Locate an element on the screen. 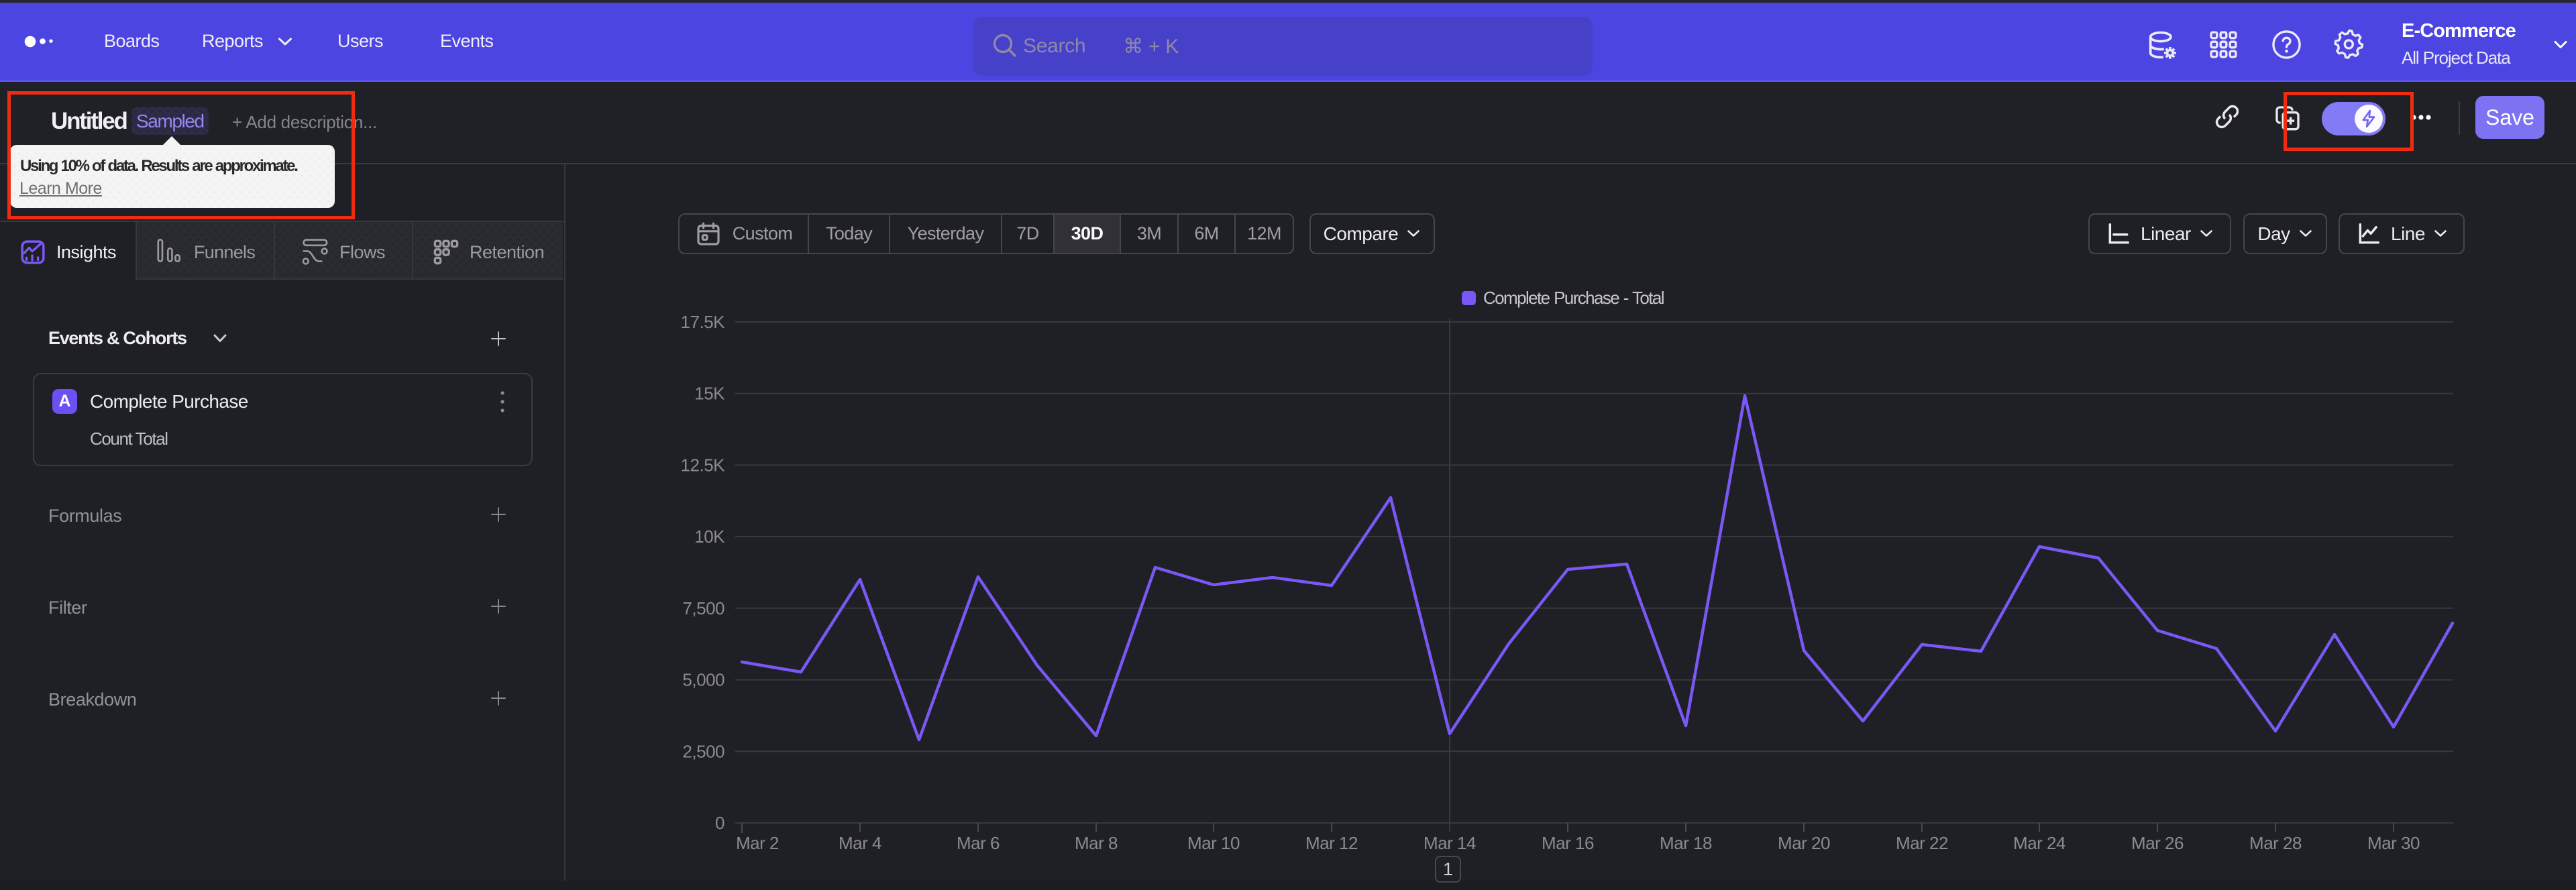 The image size is (2576, 890). svg-text: Mar 4 is located at coordinates (860, 843).